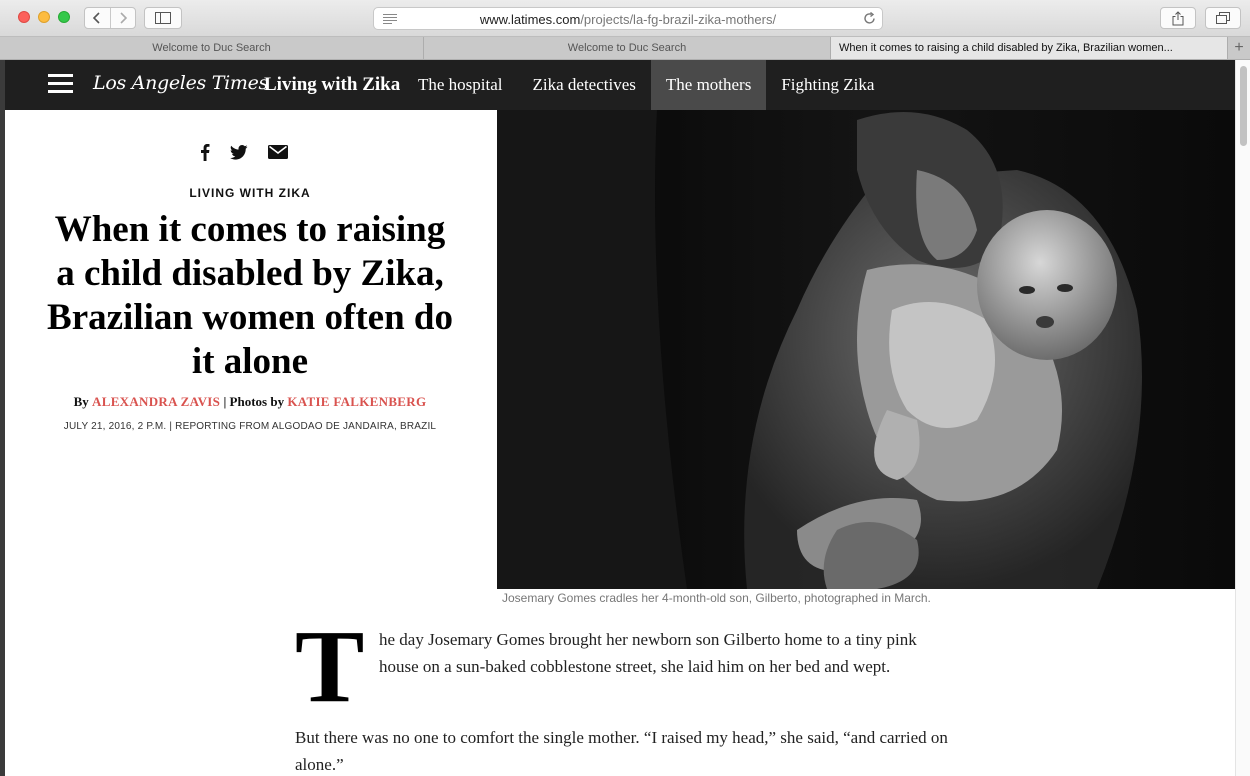 The height and width of the screenshot is (776, 1250). Describe the element at coordinates (869, 18) in the screenshot. I see `reload-icon` at that location.